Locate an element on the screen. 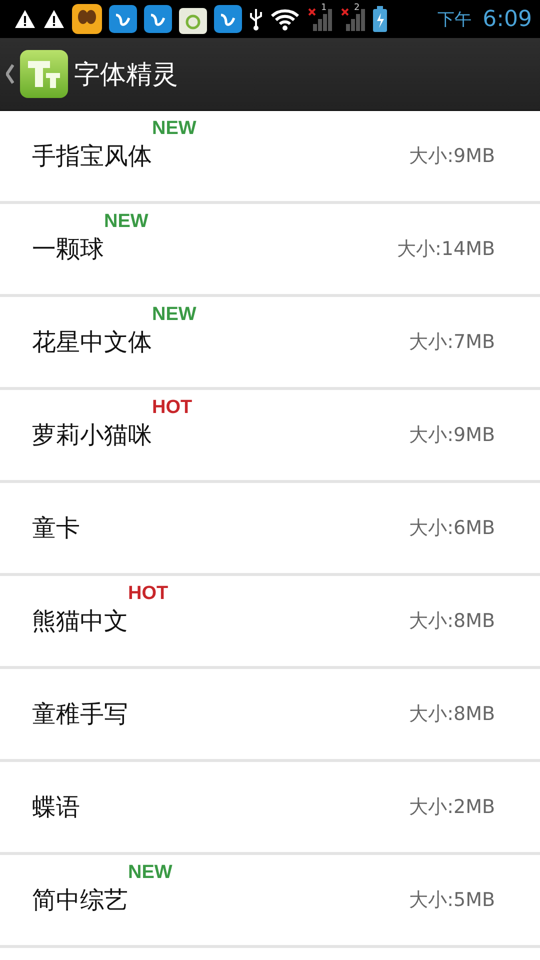 Image resolution: width=540 pixels, height=960 pixels. app-title: 字体精灵 is located at coordinates (126, 75).